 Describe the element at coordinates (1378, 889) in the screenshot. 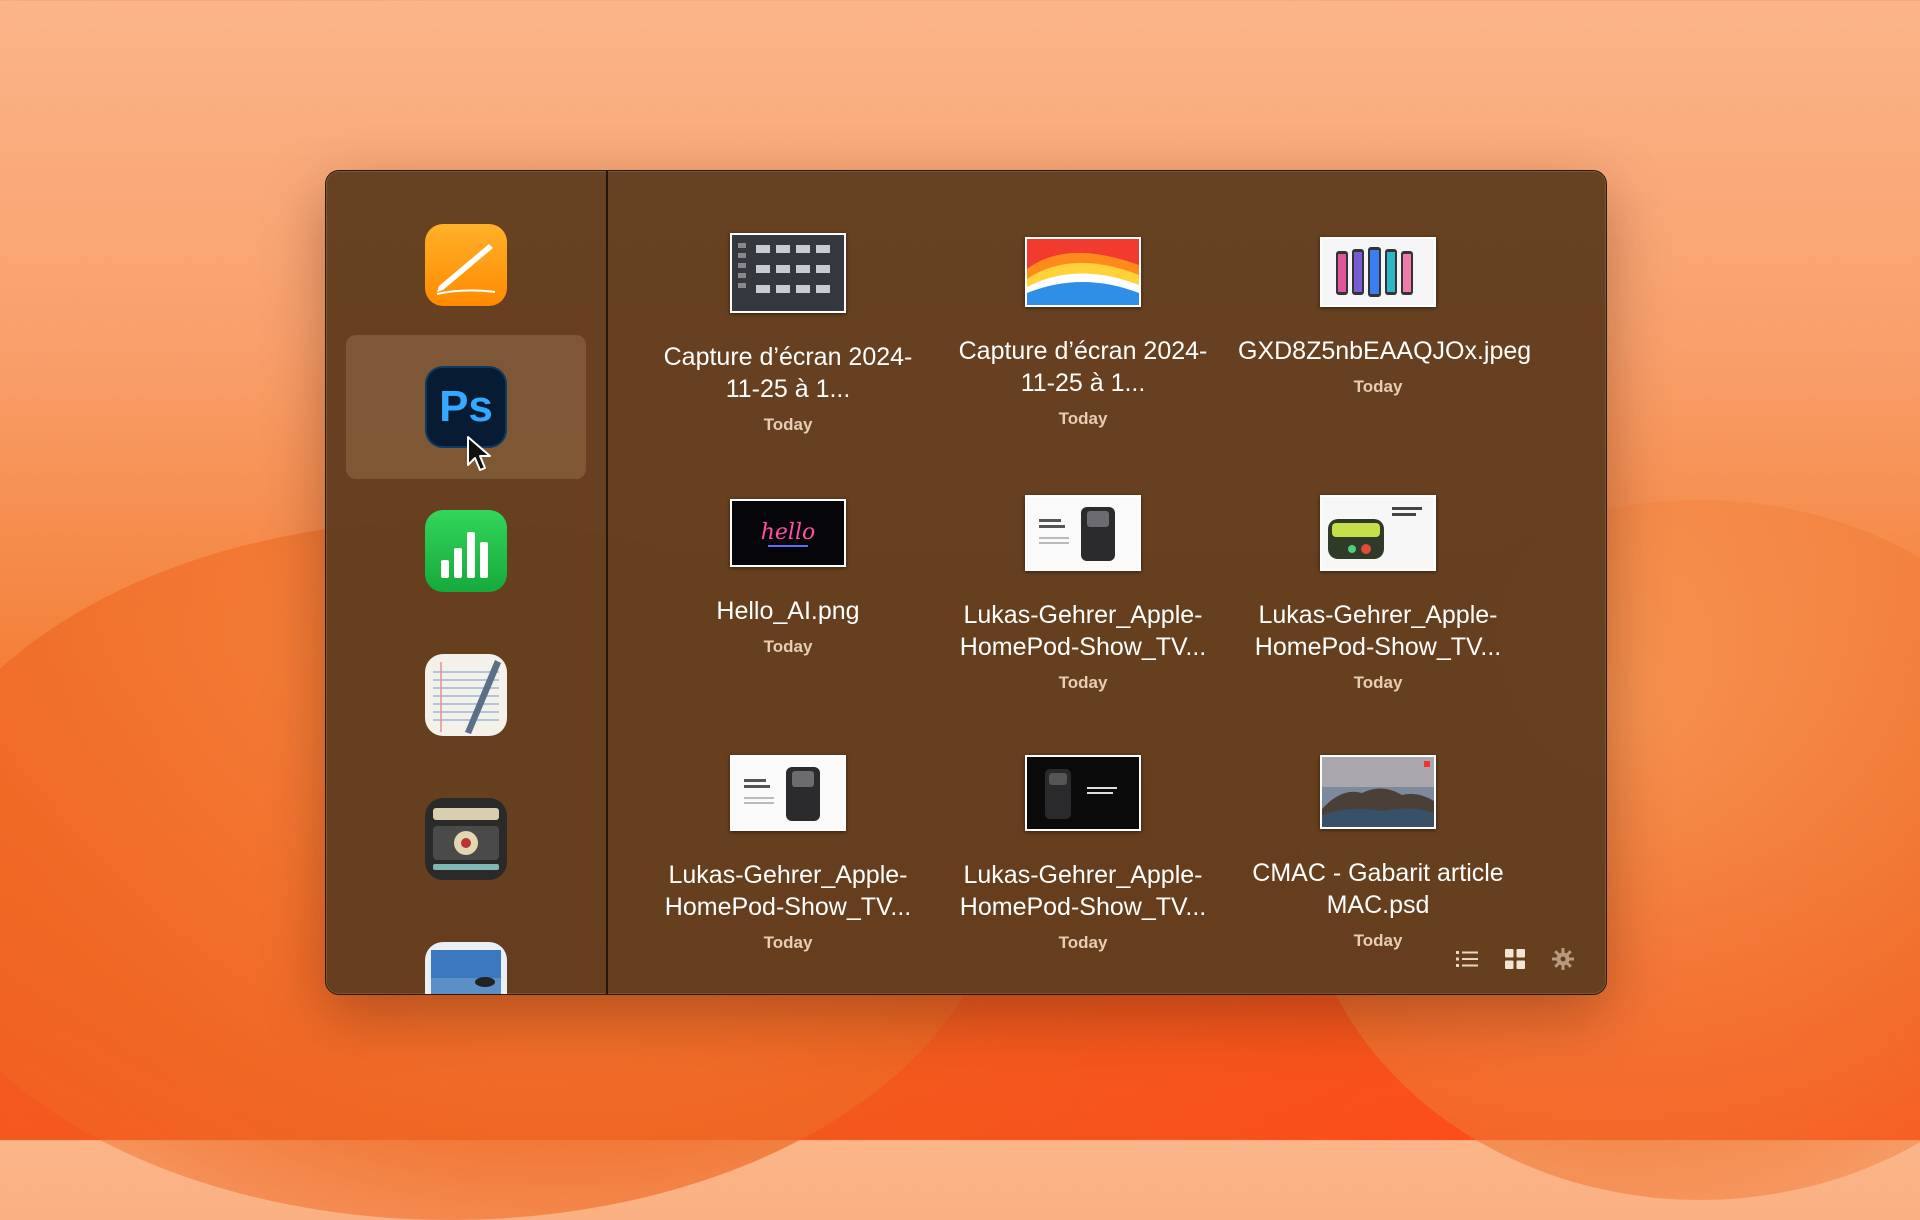

I see `file-name: CMAC - Gabarit article MAC.psd` at that location.